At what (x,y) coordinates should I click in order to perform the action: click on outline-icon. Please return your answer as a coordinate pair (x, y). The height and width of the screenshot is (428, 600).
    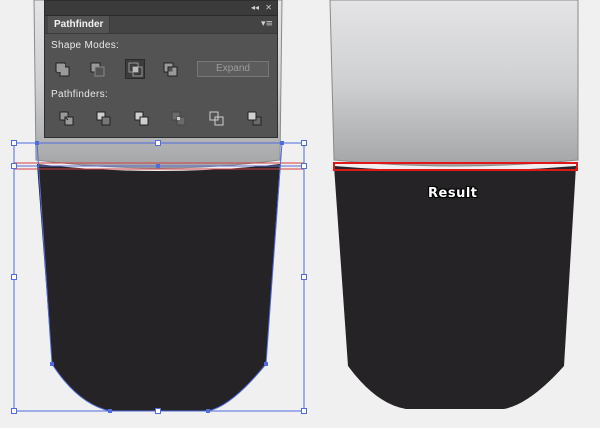
    Looking at the image, I should click on (216, 118).